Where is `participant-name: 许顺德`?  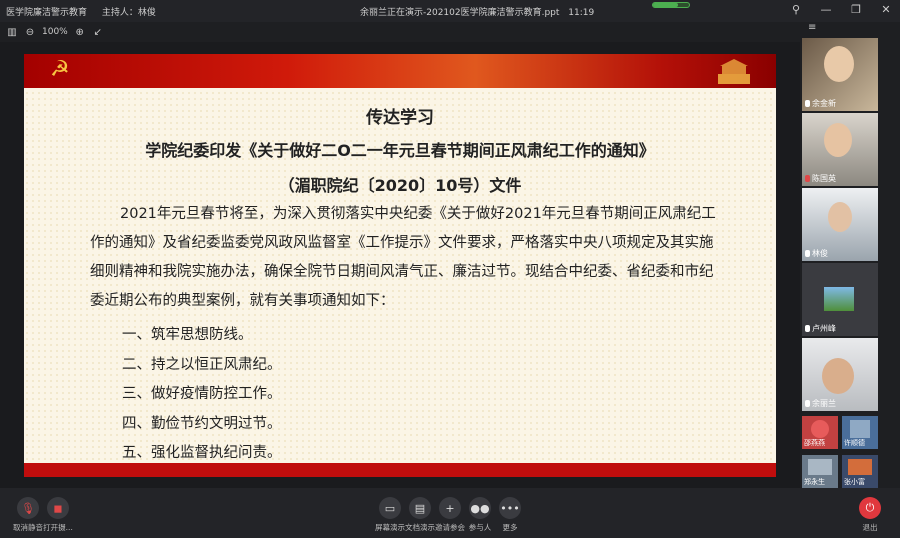 participant-name: 许顺德 is located at coordinates (854, 443).